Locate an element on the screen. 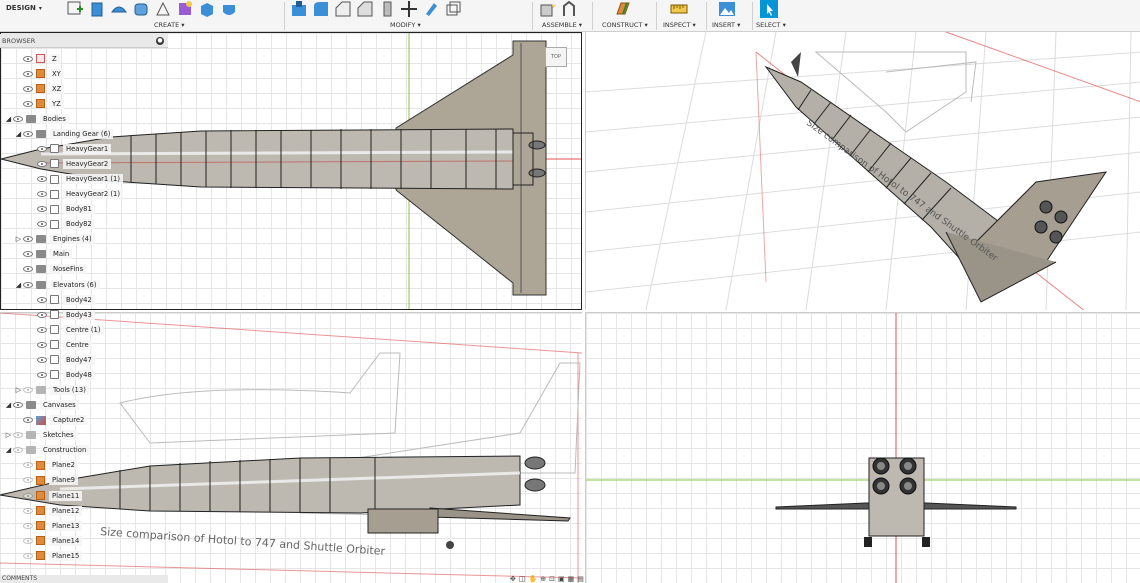 Image resolution: width=1140 pixels, height=583 pixels. browser-row: HeavyGear1 (1) is located at coordinates (76, 179).